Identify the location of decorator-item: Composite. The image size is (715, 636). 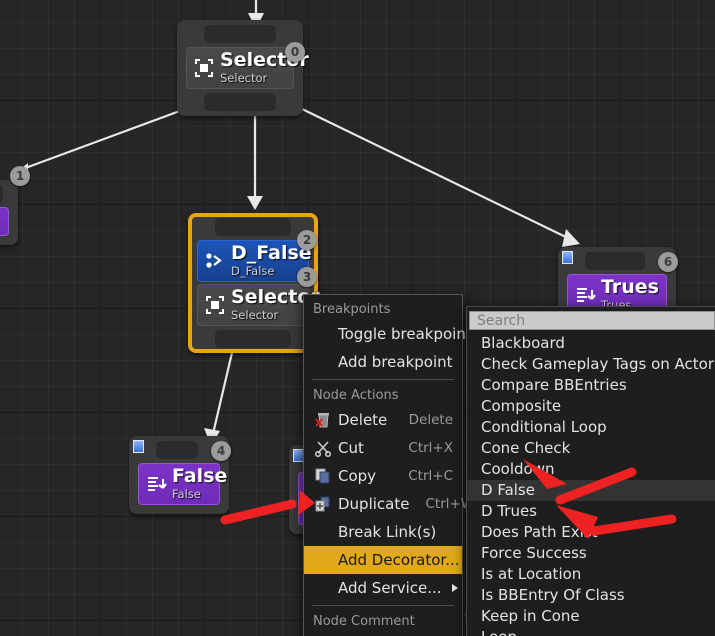
(591, 406).